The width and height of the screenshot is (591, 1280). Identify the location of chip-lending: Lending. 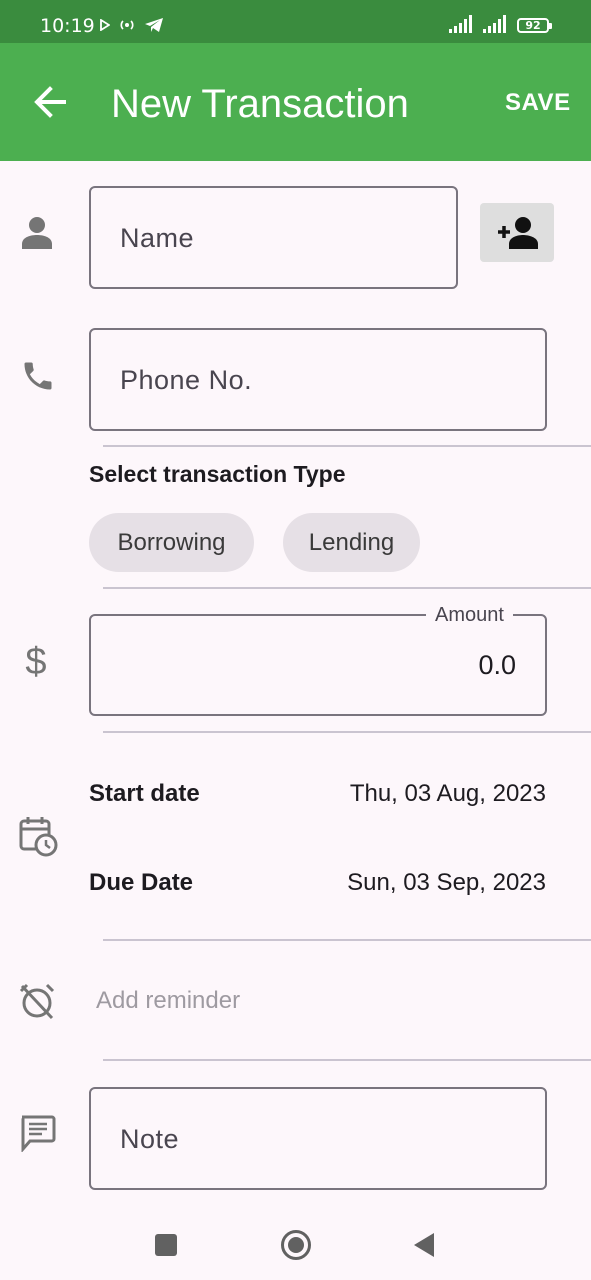
(351, 542).